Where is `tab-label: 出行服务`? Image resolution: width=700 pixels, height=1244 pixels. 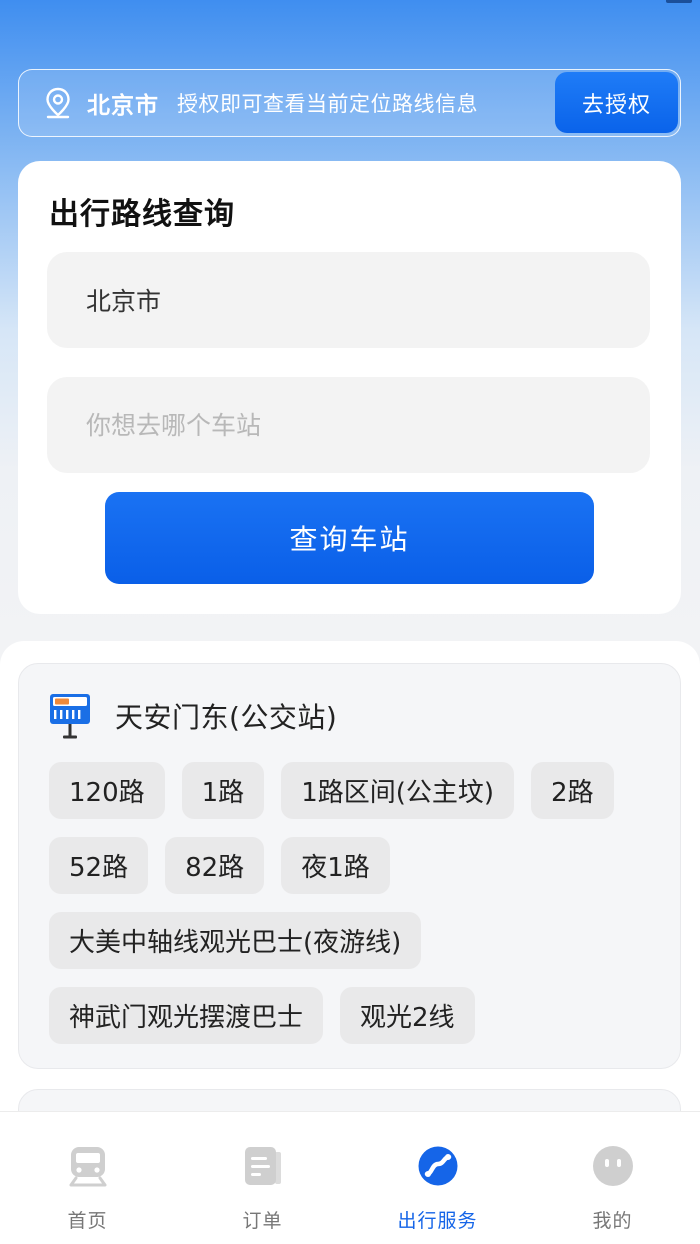 tab-label: 出行服务 is located at coordinates (437, 1221).